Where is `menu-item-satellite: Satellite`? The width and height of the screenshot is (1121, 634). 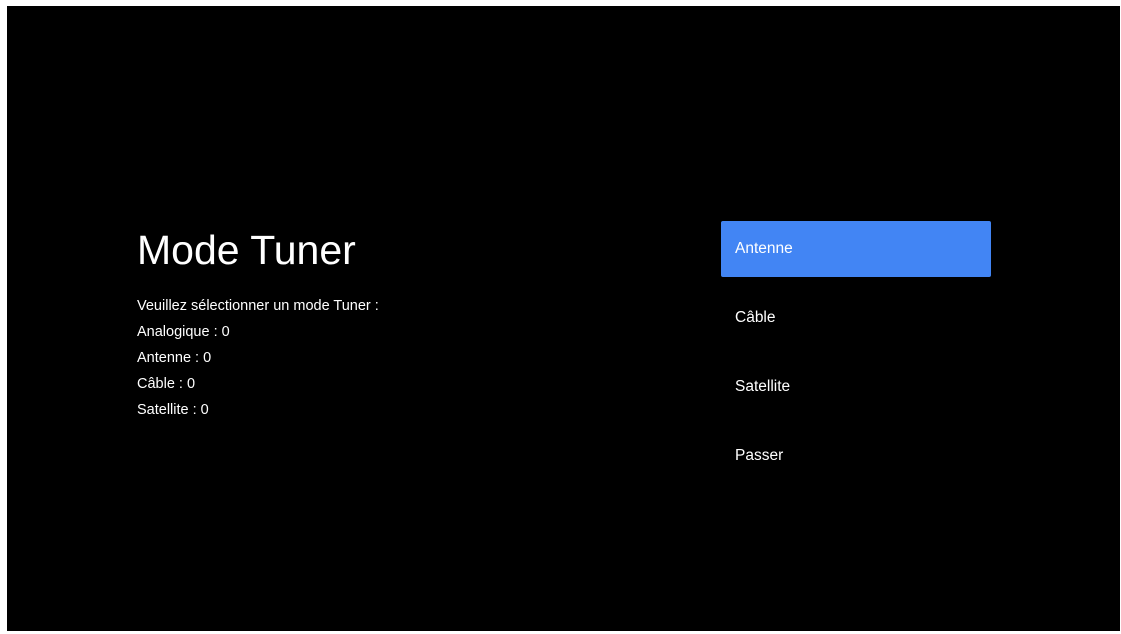 menu-item-satellite: Satellite is located at coordinates (856, 387).